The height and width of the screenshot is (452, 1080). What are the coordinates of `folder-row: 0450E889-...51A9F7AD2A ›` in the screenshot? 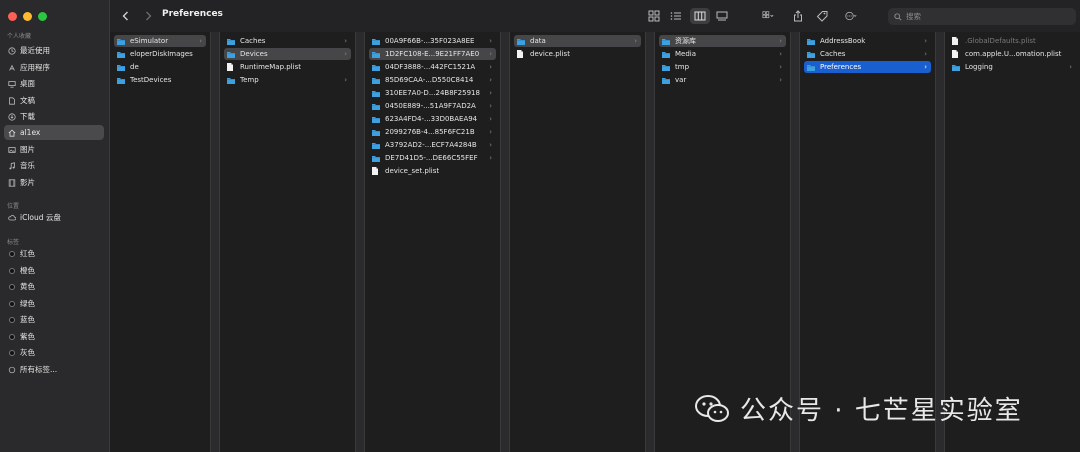 It's located at (432, 106).